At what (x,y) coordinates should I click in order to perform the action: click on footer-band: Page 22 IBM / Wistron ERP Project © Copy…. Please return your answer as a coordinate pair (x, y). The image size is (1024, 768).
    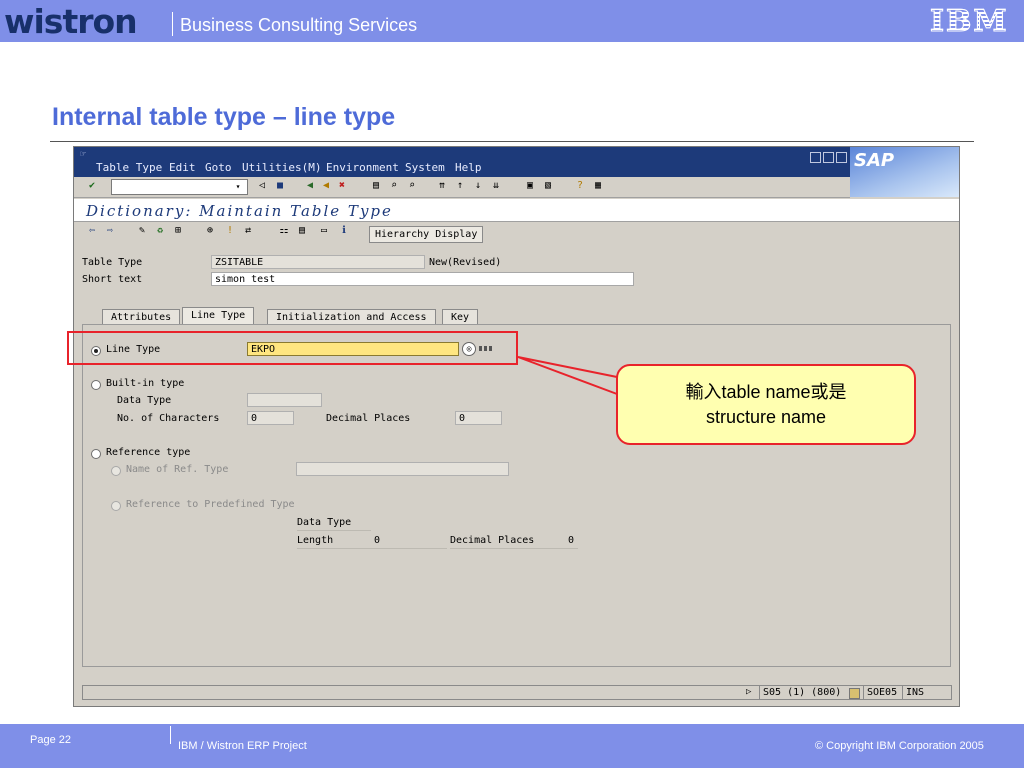
    Looking at the image, I should click on (512, 746).